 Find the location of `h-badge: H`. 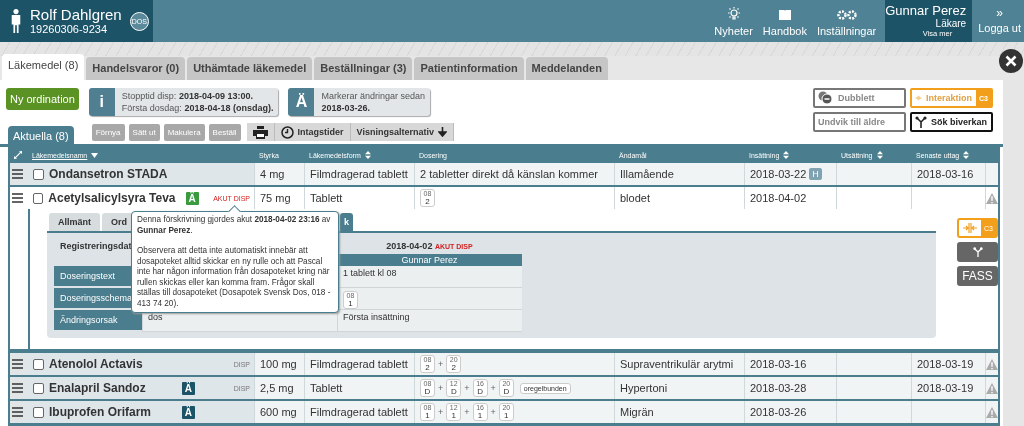

h-badge: H is located at coordinates (815, 174).